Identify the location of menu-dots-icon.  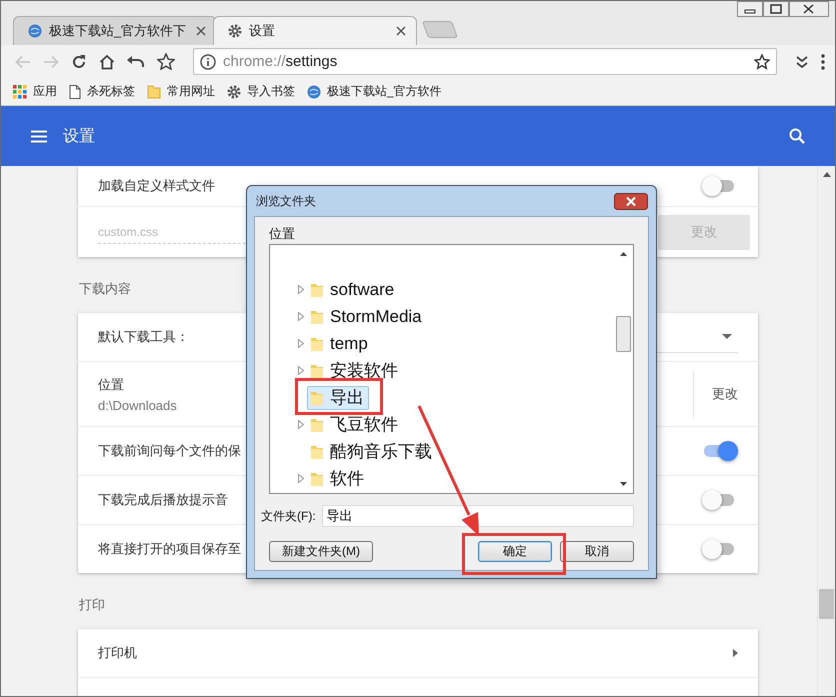
(823, 62).